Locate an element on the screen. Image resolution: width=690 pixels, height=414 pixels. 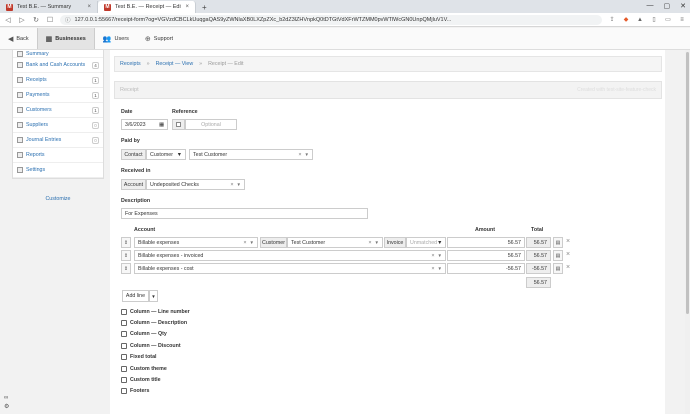
browser-tab-receipt-edit: M Test B.E. — Receipt — Edit × is located at coordinates (147, 7).